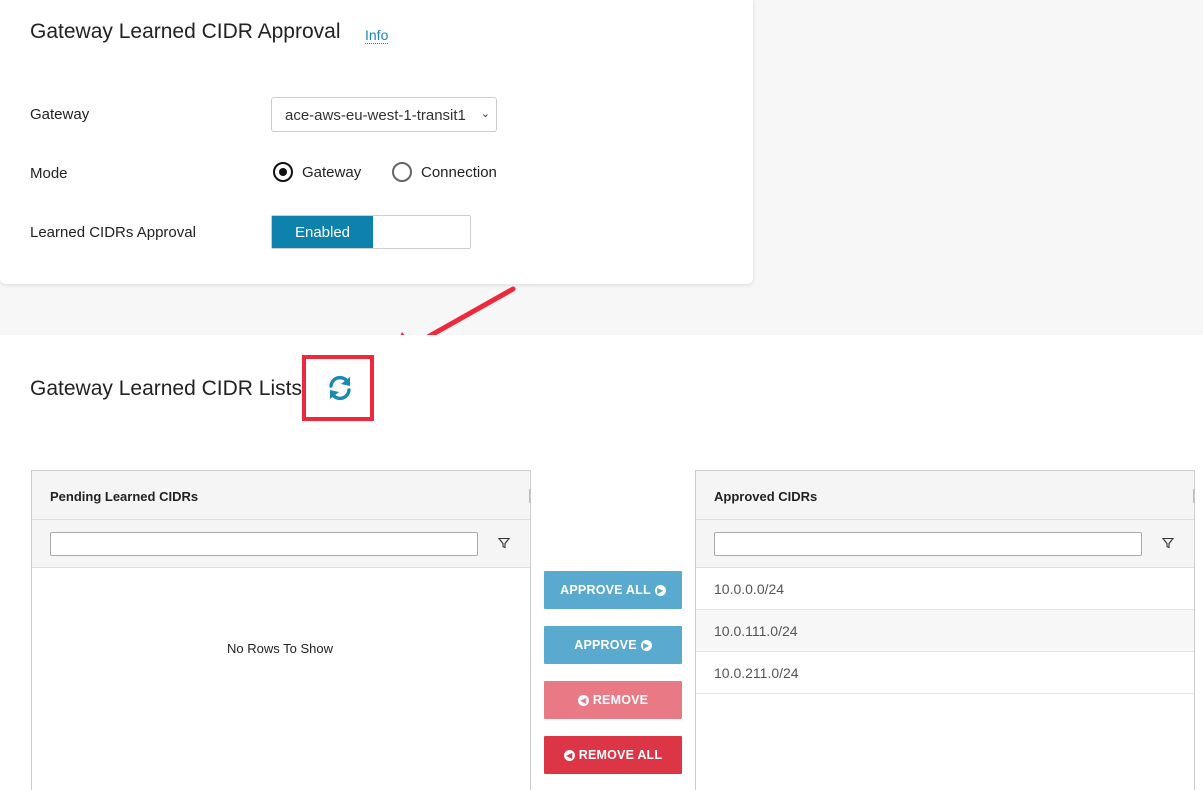  I want to click on mode-radio-gateway-label: Gateway, so click(332, 172).